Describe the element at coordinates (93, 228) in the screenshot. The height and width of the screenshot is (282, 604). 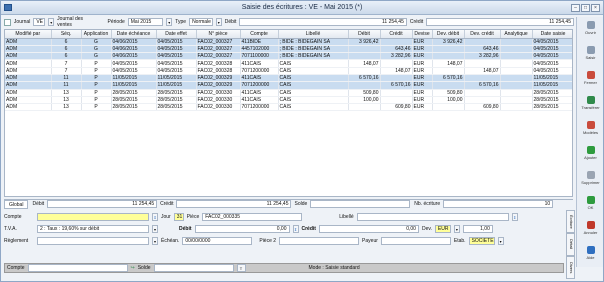
I see `tva-select: 2 : Taux : 19,60% sur débit` at that location.